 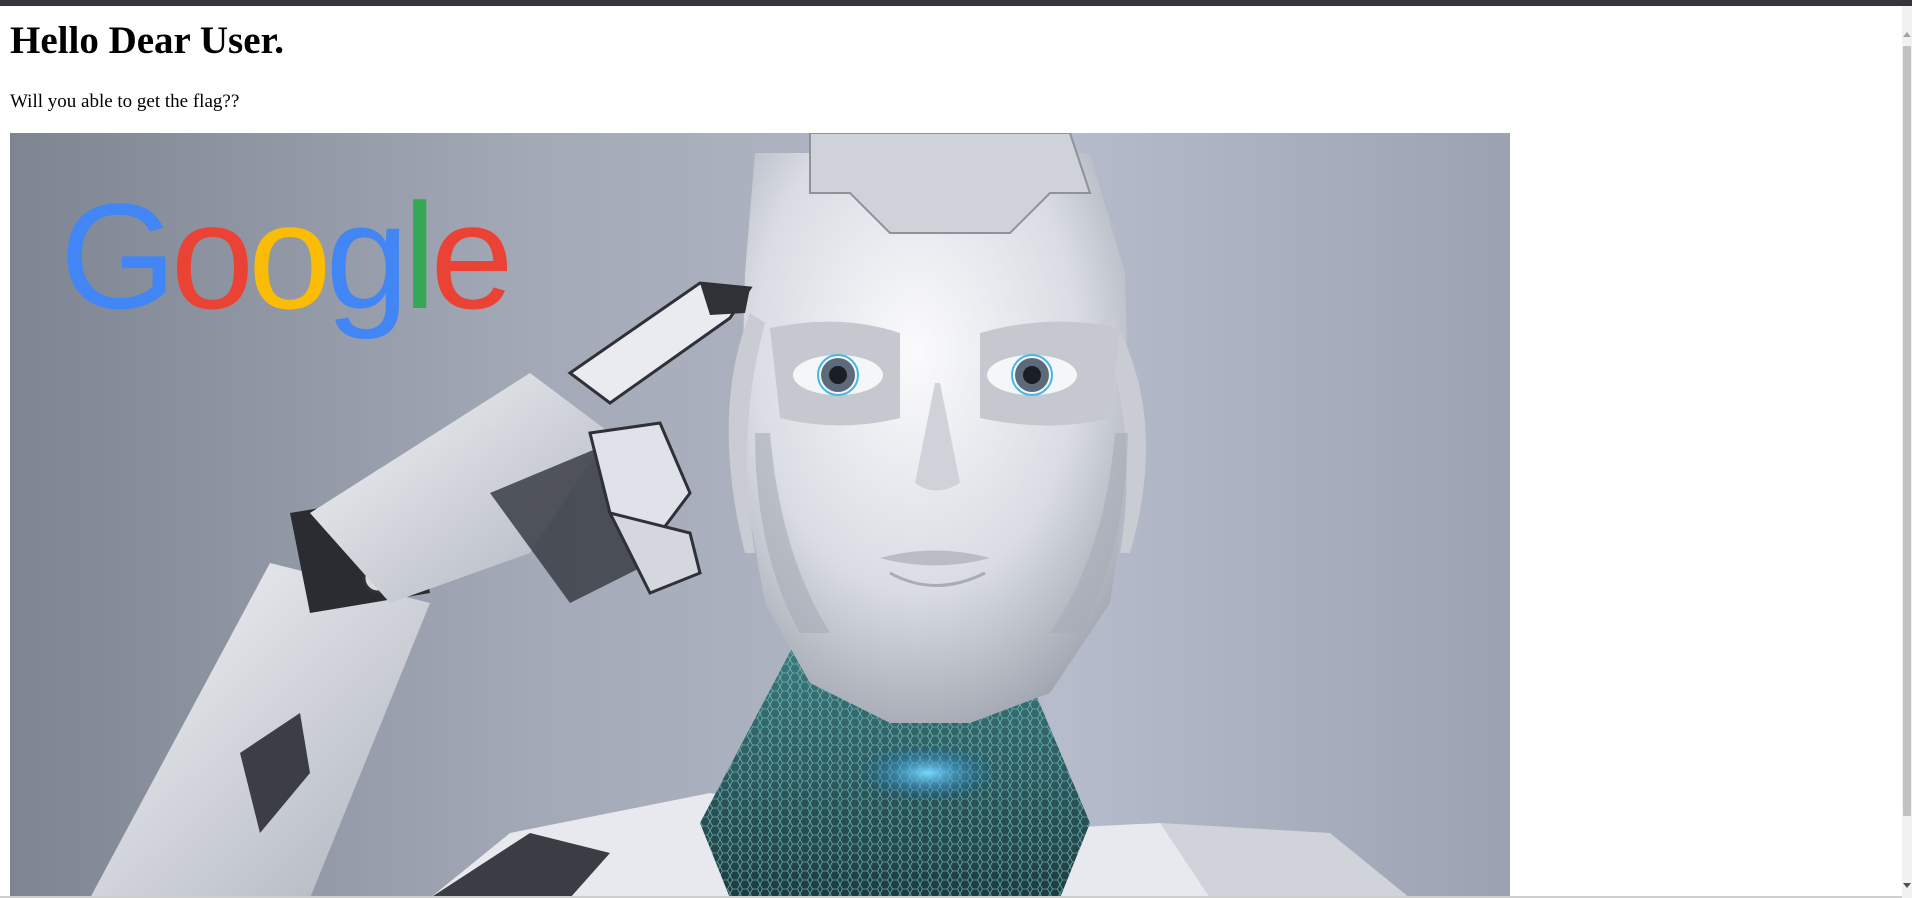 I want to click on page-subtitle: Will you able to get the flag??, so click(x=125, y=101).